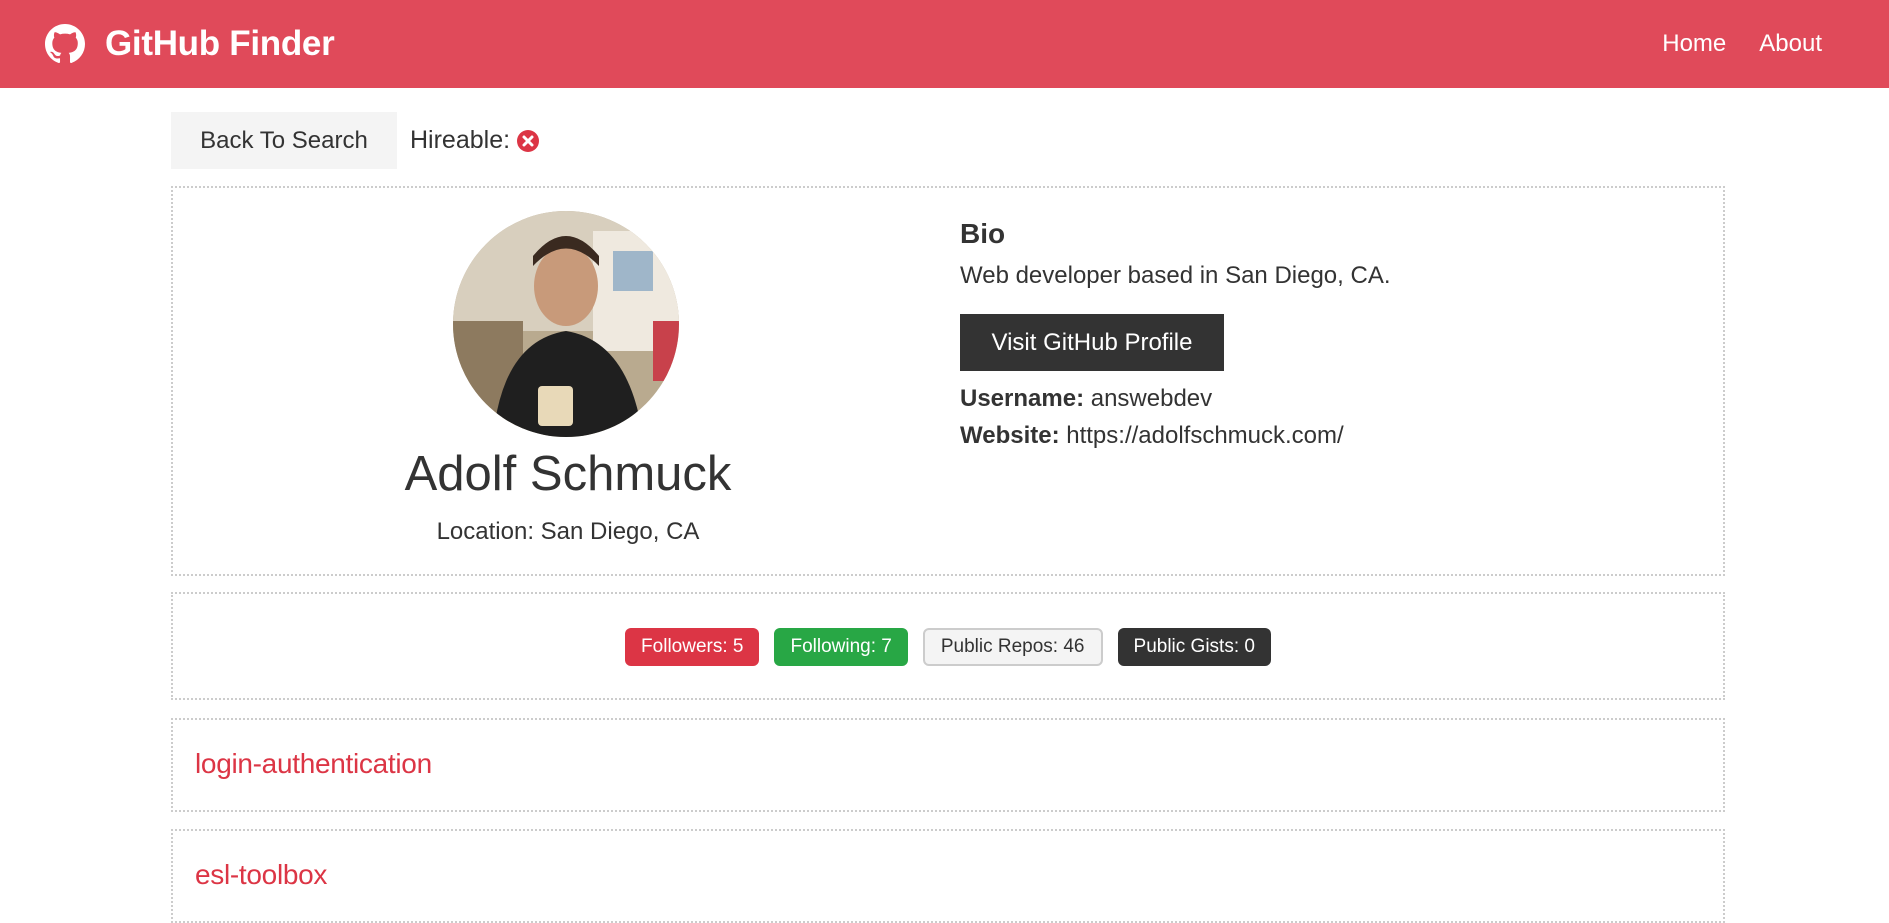  I want to click on website-row: Website: https://adolfschmuck.com/, so click(1175, 436).